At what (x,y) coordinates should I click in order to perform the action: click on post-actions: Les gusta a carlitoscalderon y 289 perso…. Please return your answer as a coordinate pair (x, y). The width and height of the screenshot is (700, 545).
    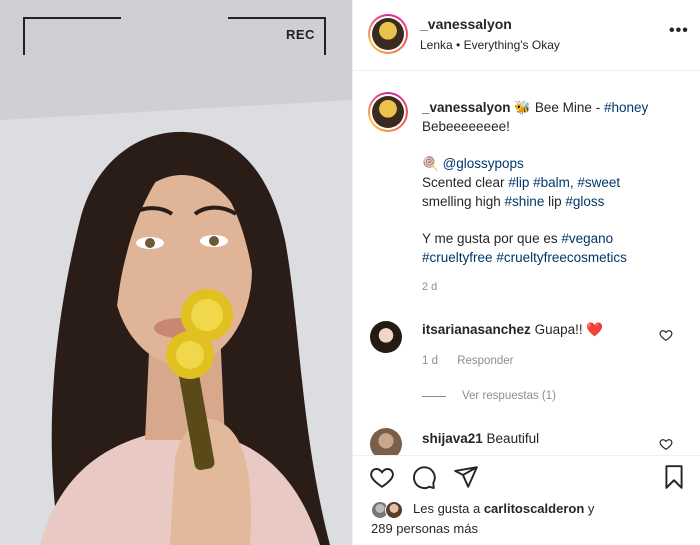
    Looking at the image, I should click on (526, 500).